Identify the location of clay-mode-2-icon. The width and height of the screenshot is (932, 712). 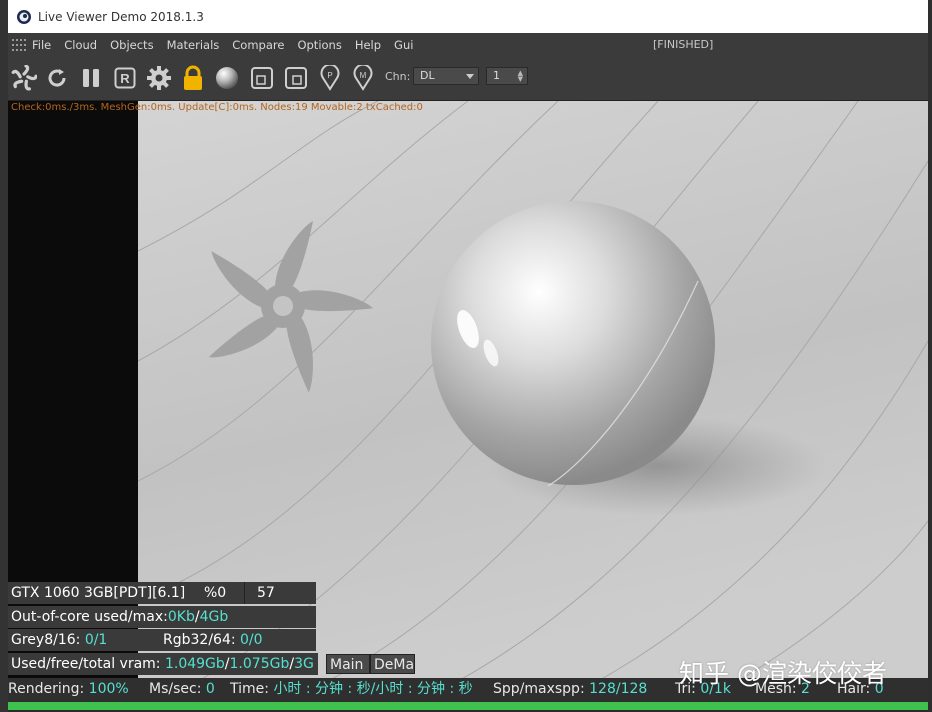
(296, 78).